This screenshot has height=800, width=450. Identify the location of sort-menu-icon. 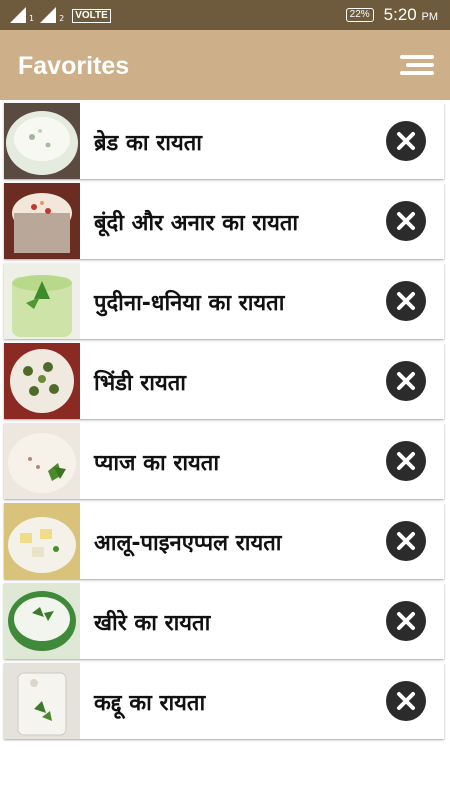
(416, 66).